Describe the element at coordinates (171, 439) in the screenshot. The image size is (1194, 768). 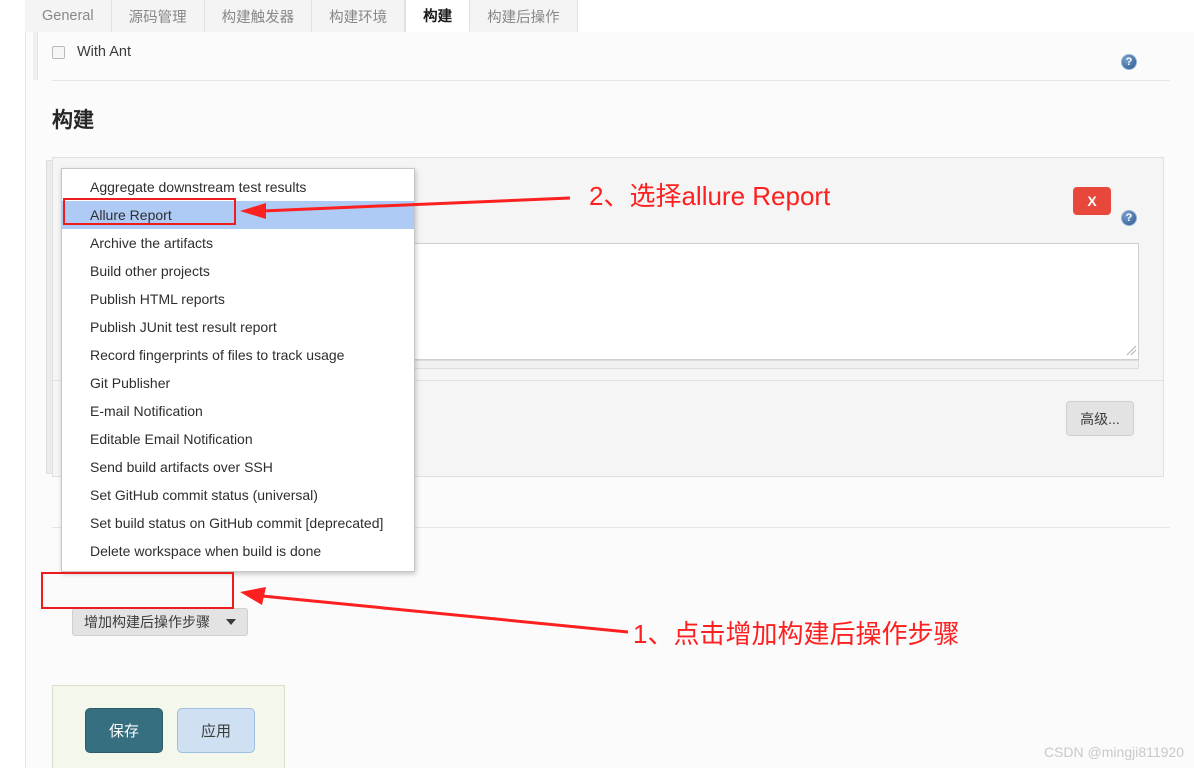
I see `dropdown-item-label: Editable Email Notification` at that location.